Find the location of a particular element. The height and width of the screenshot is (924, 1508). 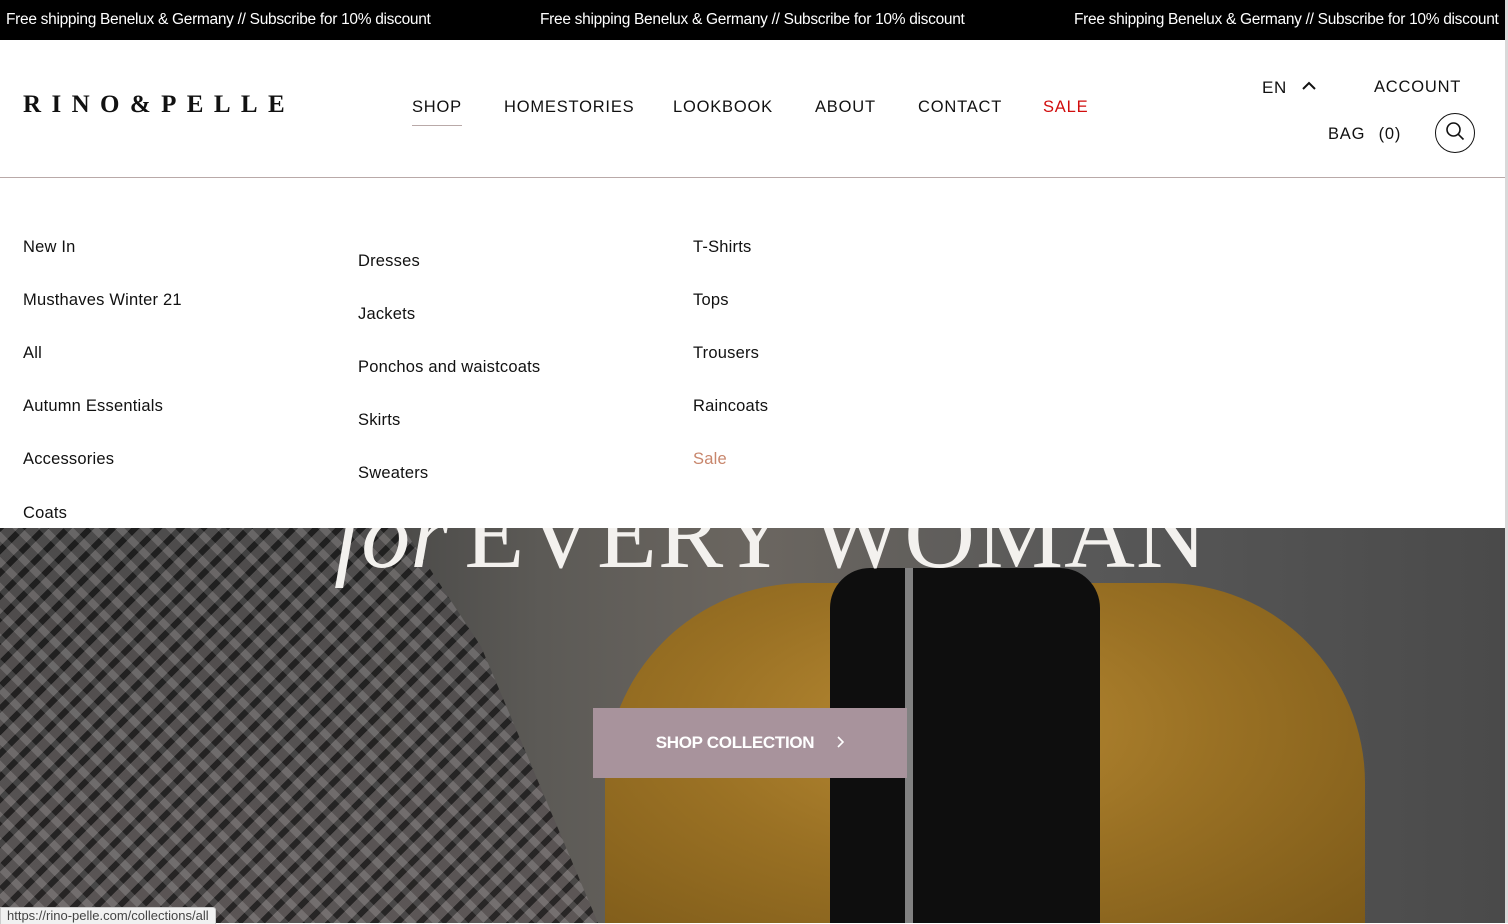

hero-title: for EVERY WOMAN is located at coordinates (771, 556).